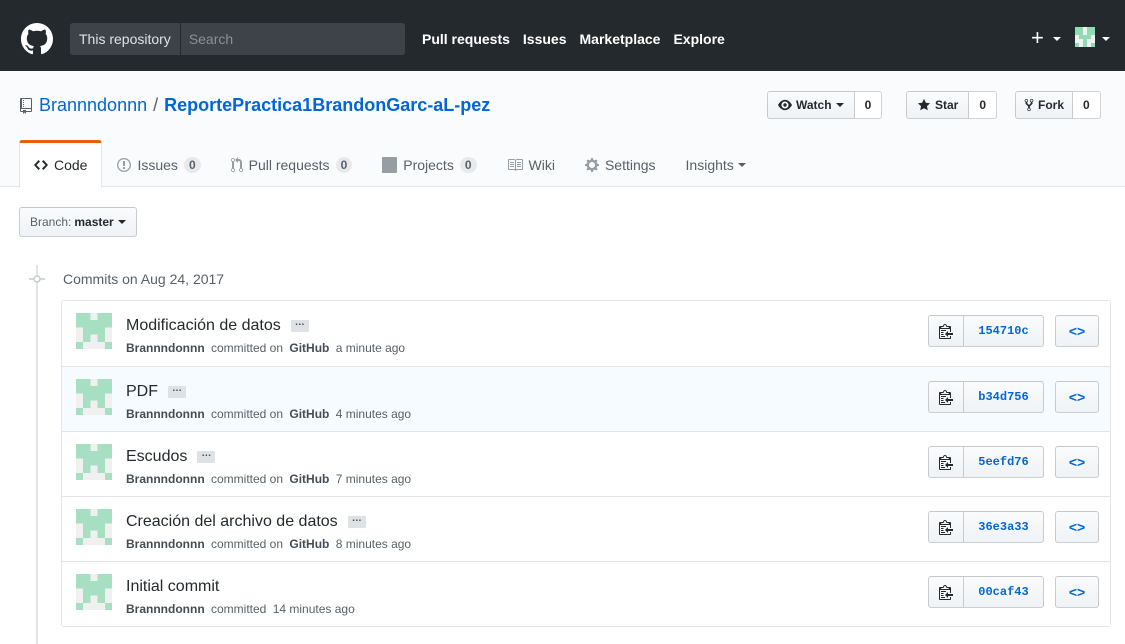 The width and height of the screenshot is (1125, 644). I want to click on github-logo-icon, so click(37, 39).